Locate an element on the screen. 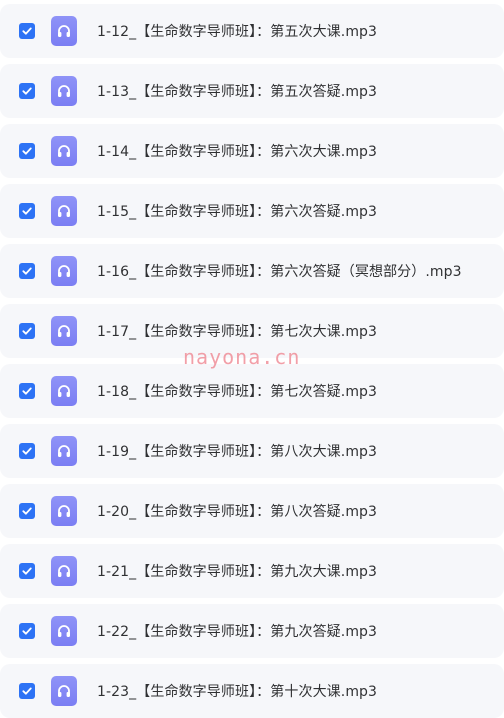 The image size is (504, 718). file-row: 1-12_【生命数字导师班】：第五次大课.mp3 is located at coordinates (252, 31).